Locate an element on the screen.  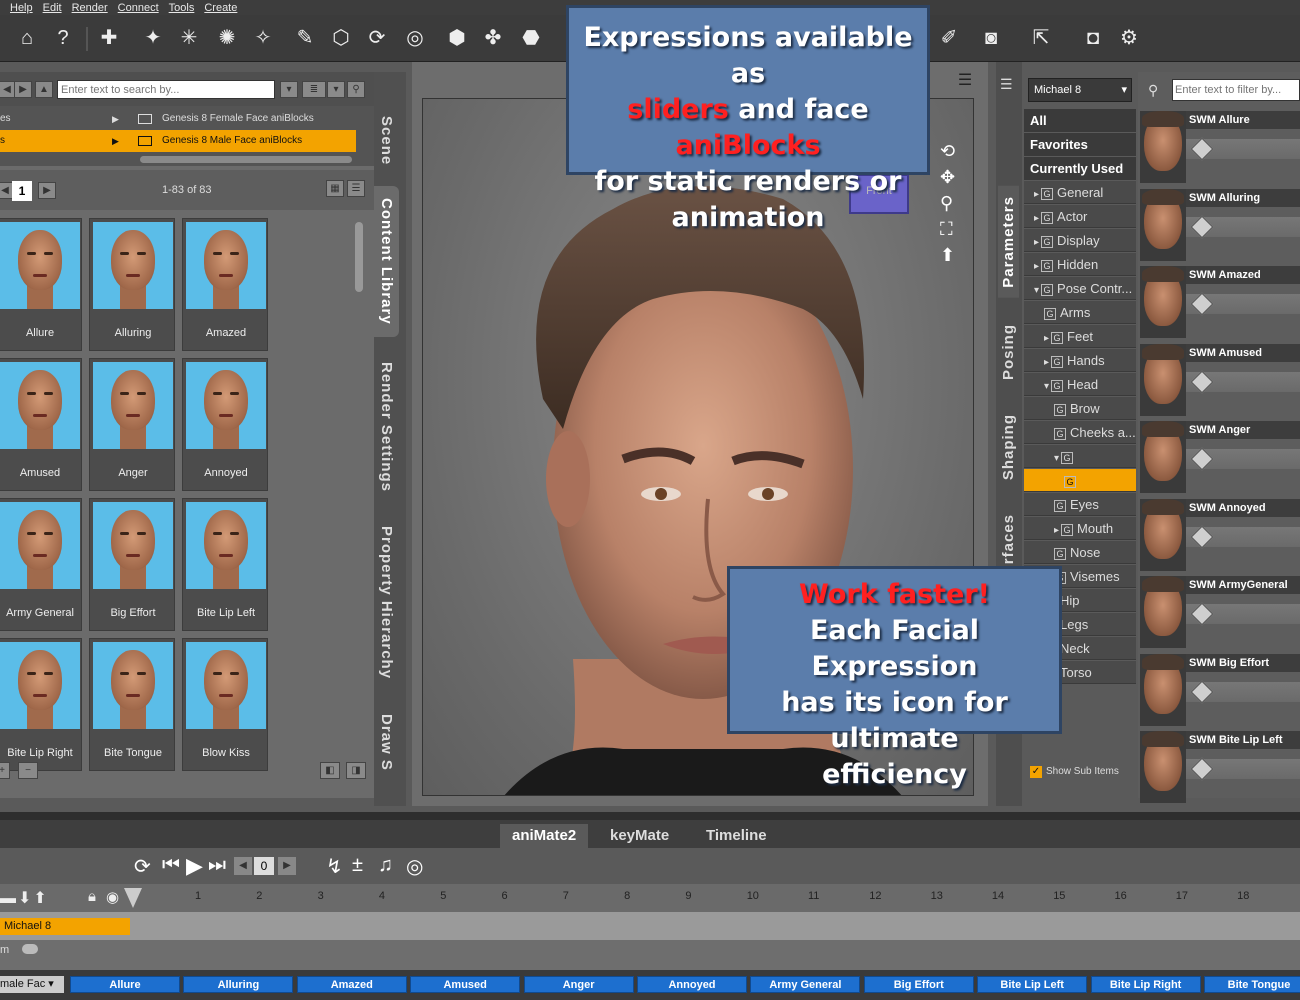
tab-keymate: keyMate is located at coordinates (639, 836).